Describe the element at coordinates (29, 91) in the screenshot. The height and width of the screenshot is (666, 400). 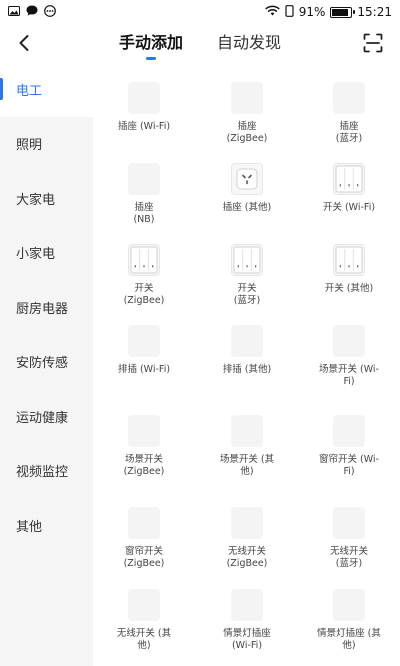
I see `sidebar-item-label: 电工` at that location.